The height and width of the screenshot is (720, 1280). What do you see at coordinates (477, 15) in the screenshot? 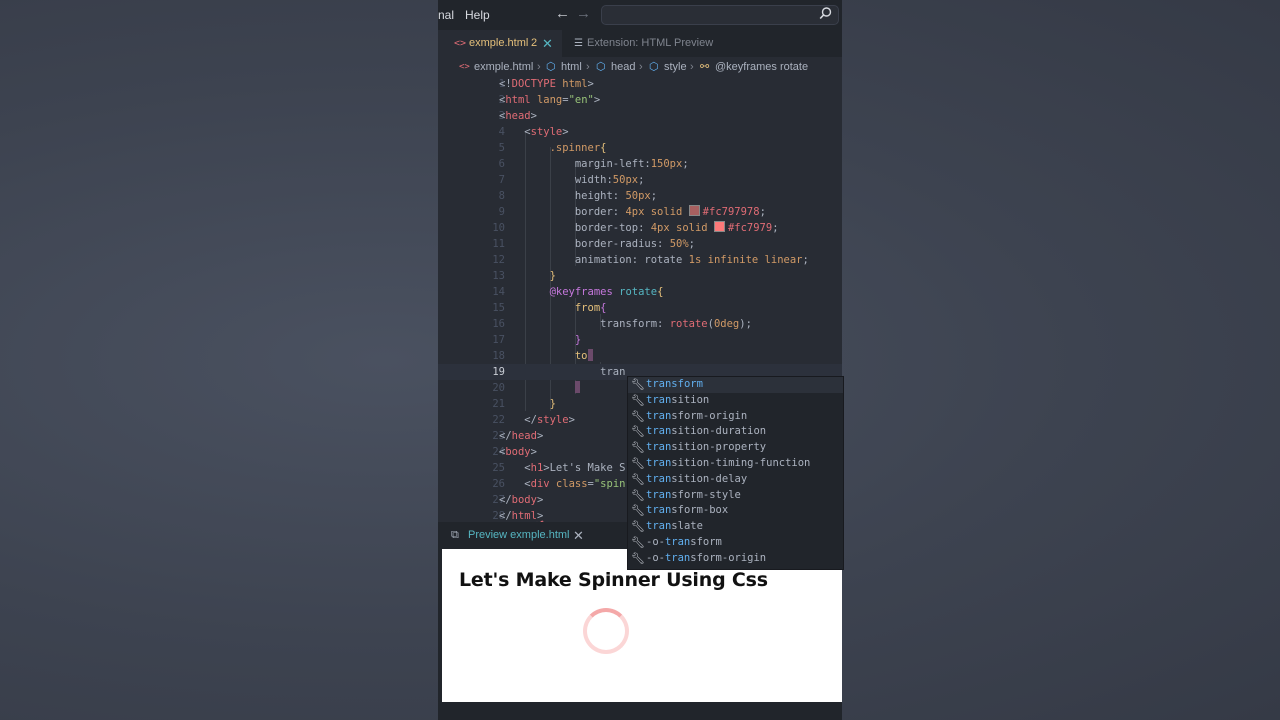
I see `menu-item-help: Help` at bounding box center [477, 15].